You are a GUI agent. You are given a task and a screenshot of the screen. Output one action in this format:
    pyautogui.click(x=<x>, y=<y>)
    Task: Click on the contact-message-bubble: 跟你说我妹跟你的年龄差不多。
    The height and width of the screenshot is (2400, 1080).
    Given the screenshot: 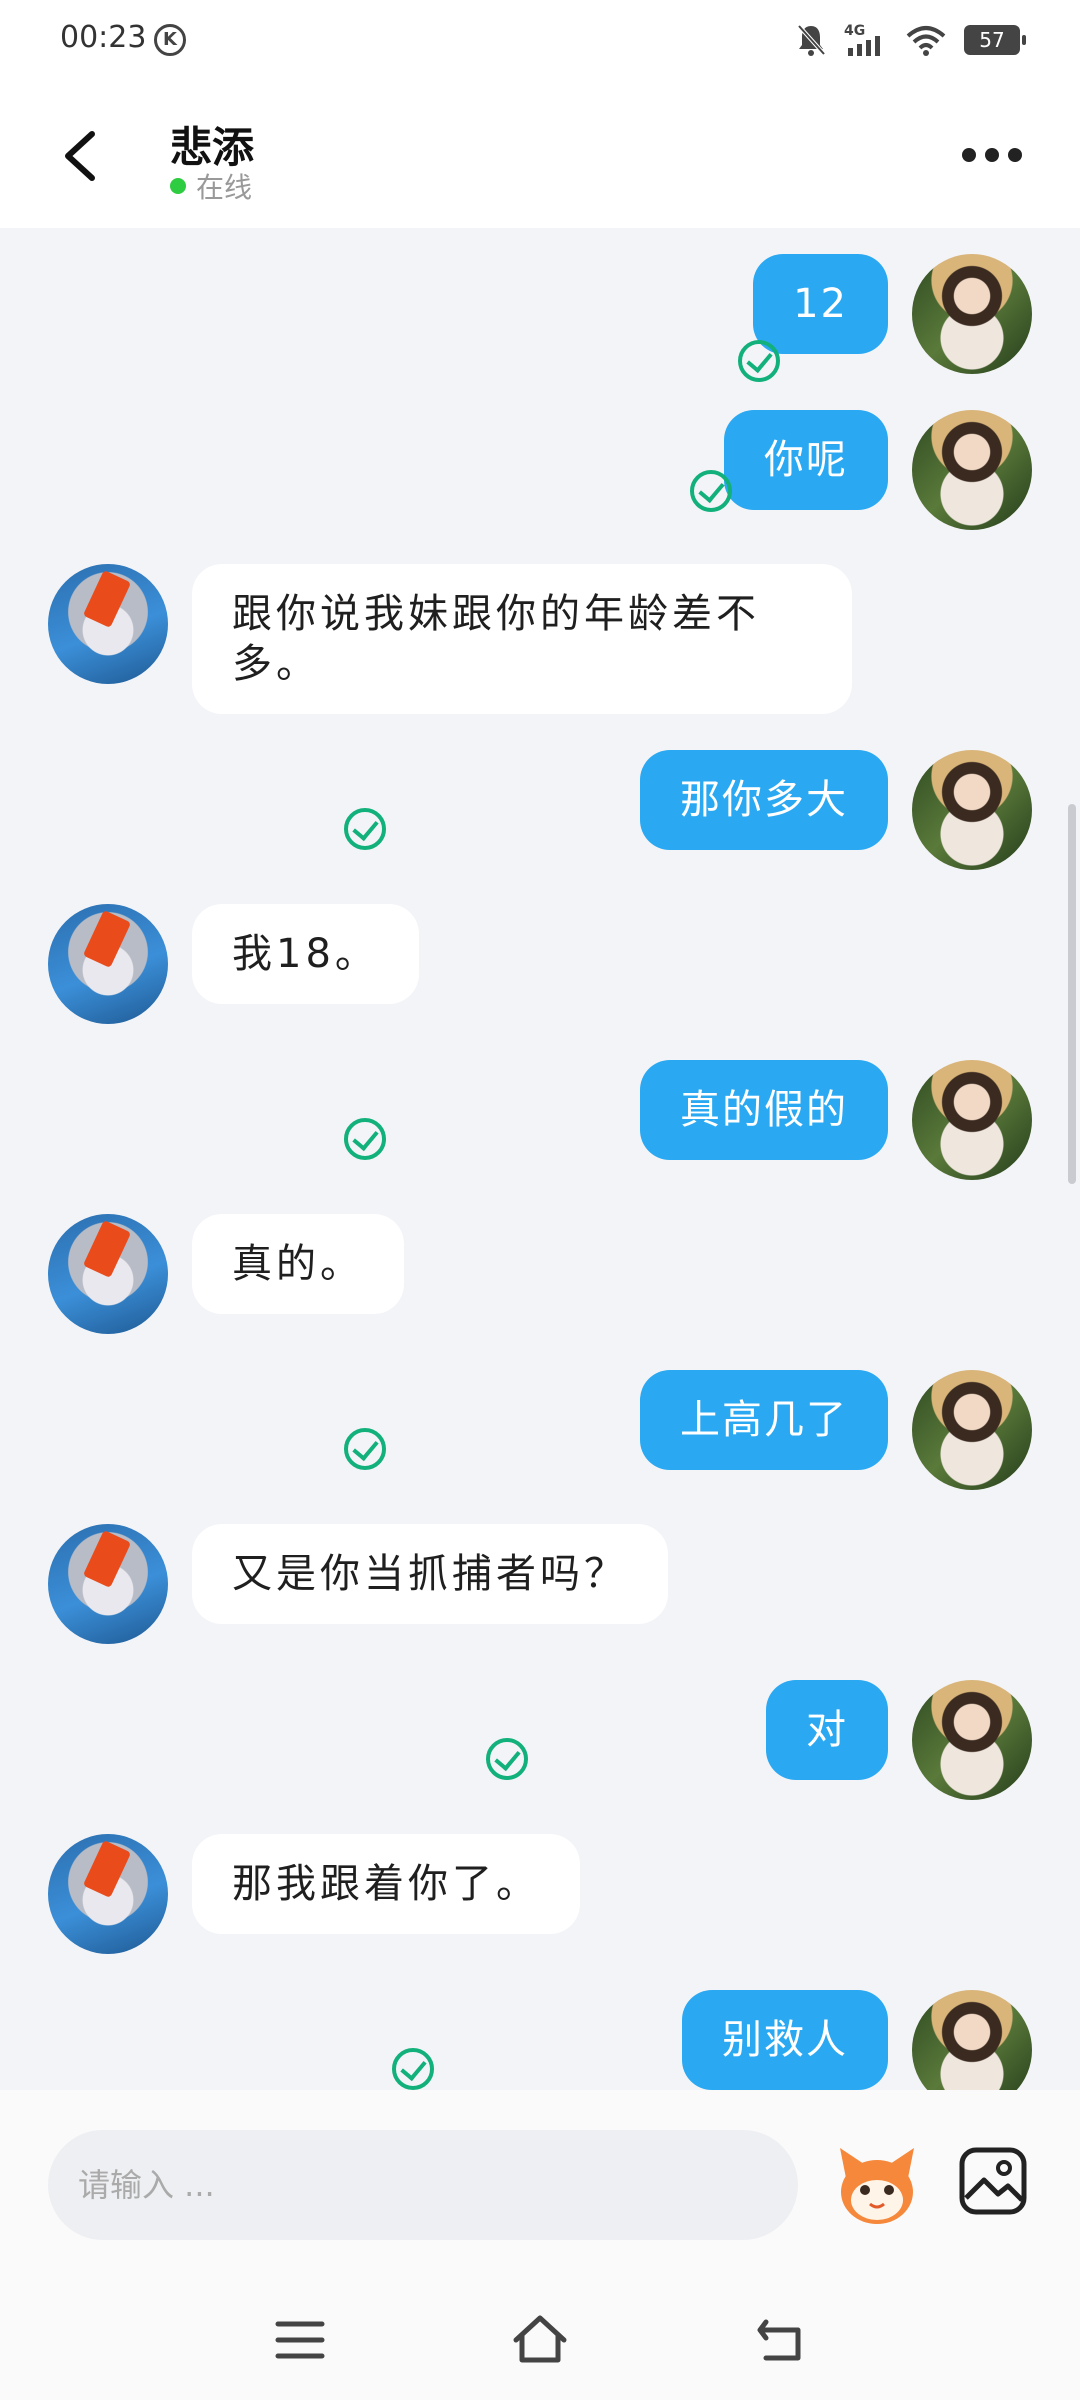 What is the action you would take?
    pyautogui.click(x=522, y=639)
    